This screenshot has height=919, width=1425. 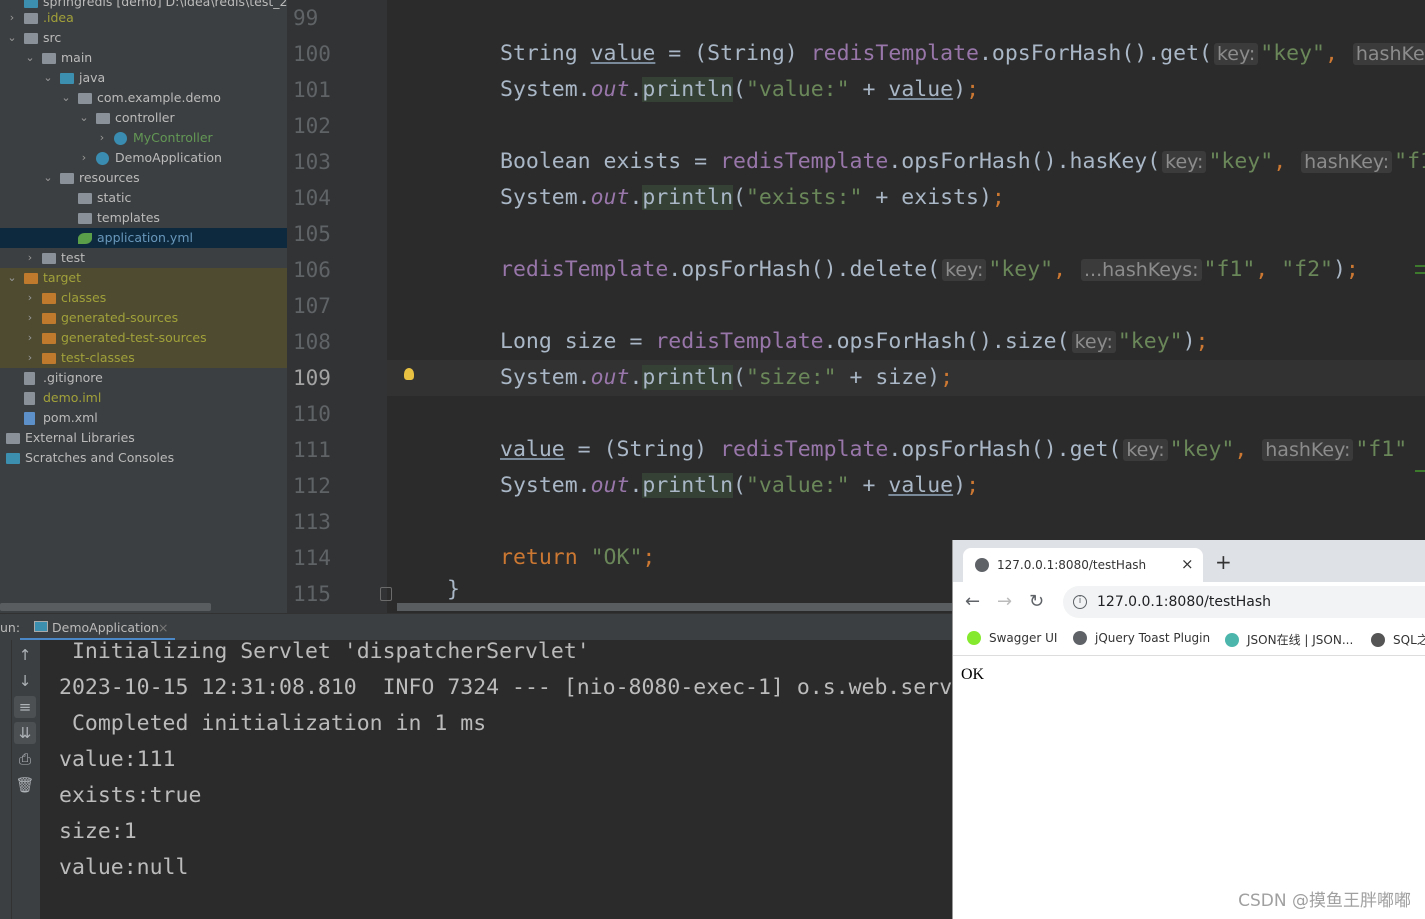 I want to click on parameter-hint: key:, so click(x=1145, y=450).